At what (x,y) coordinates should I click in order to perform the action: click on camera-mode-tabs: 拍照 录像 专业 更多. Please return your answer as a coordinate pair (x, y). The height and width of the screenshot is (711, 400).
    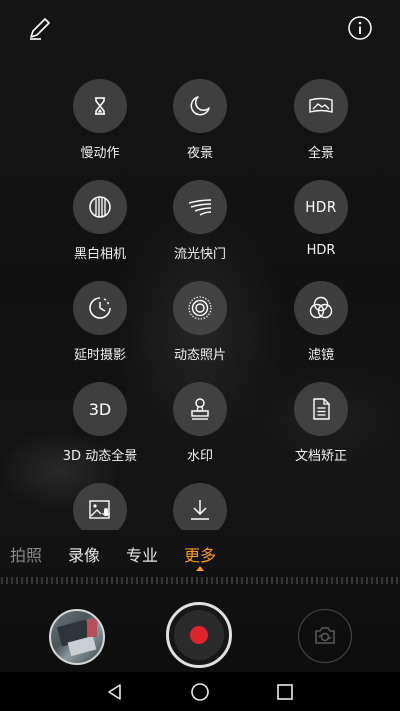
    Looking at the image, I should click on (200, 555).